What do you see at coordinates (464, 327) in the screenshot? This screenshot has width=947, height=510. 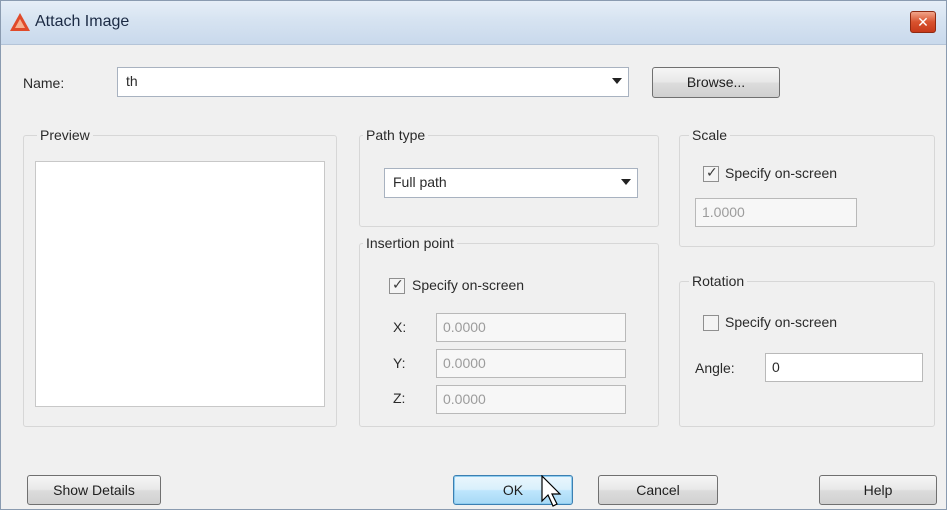 I see `insertion-x-value: 0.0000` at bounding box center [464, 327].